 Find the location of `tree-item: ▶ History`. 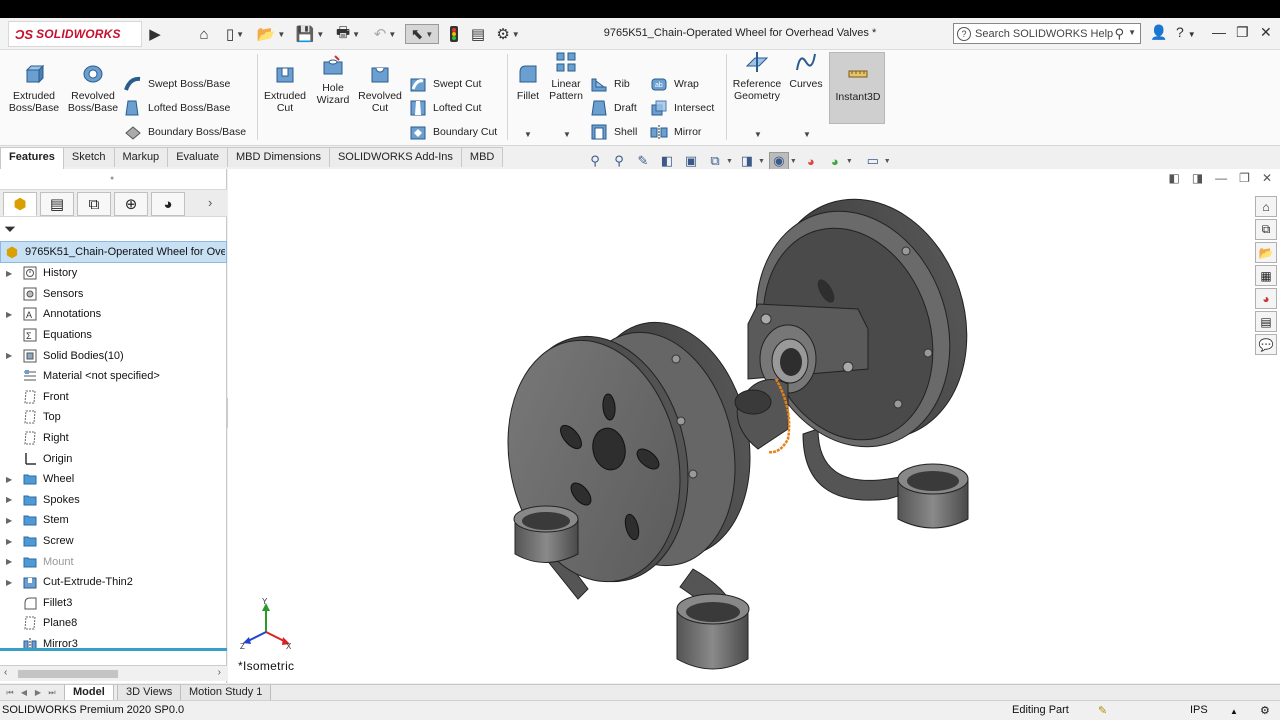

tree-item: ▶ History is located at coordinates (113, 273).